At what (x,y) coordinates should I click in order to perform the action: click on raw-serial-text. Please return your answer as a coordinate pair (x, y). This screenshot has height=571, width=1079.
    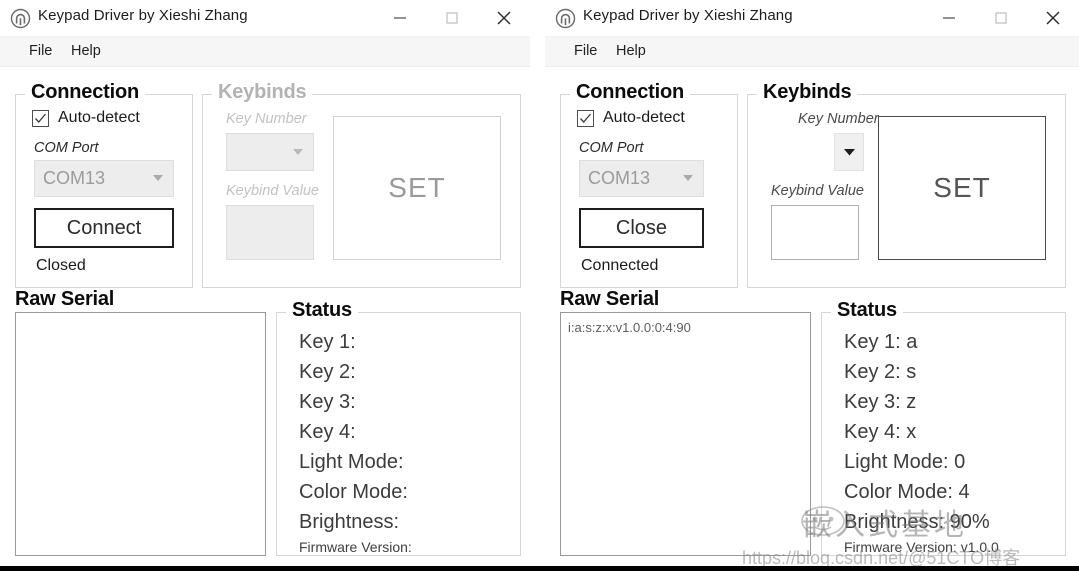
    Looking at the image, I should click on (140, 319).